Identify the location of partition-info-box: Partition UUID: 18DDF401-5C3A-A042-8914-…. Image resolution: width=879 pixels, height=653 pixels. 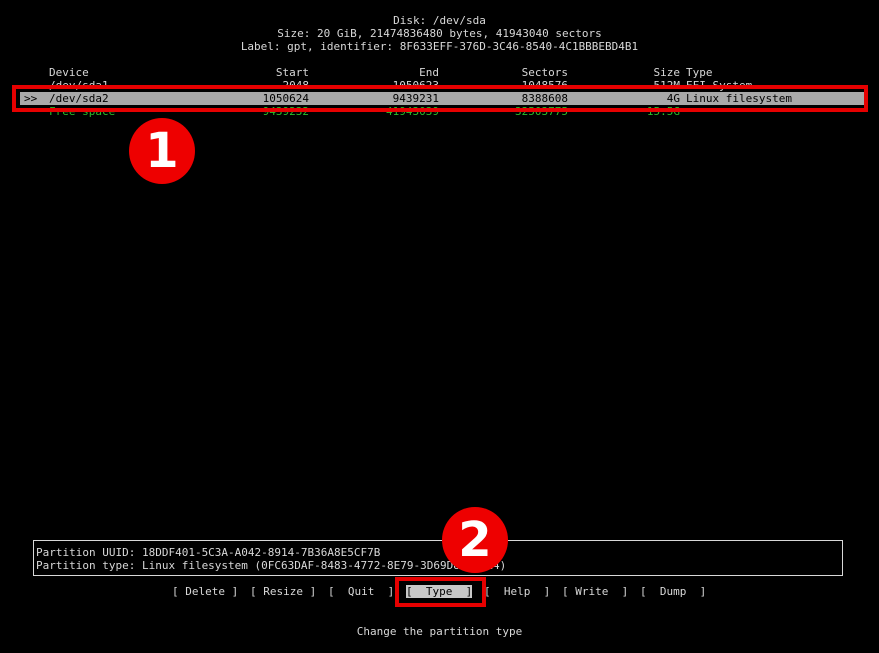
(438, 558).